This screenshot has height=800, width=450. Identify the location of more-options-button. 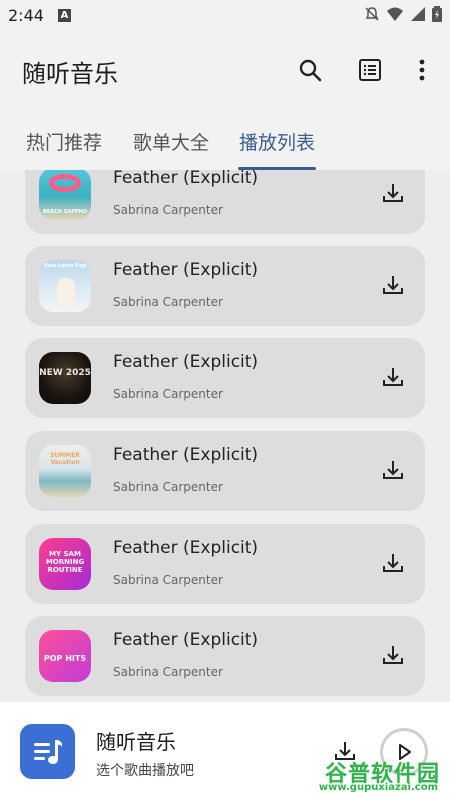
(422, 70).